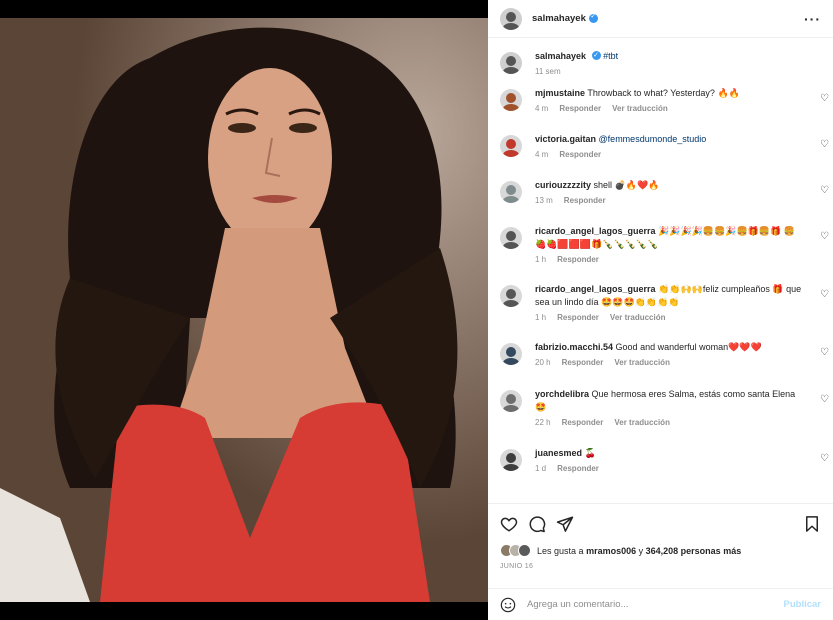 The width and height of the screenshot is (833, 620). What do you see at coordinates (803, 604) in the screenshot?
I see `publish-button: Publicar` at bounding box center [803, 604].